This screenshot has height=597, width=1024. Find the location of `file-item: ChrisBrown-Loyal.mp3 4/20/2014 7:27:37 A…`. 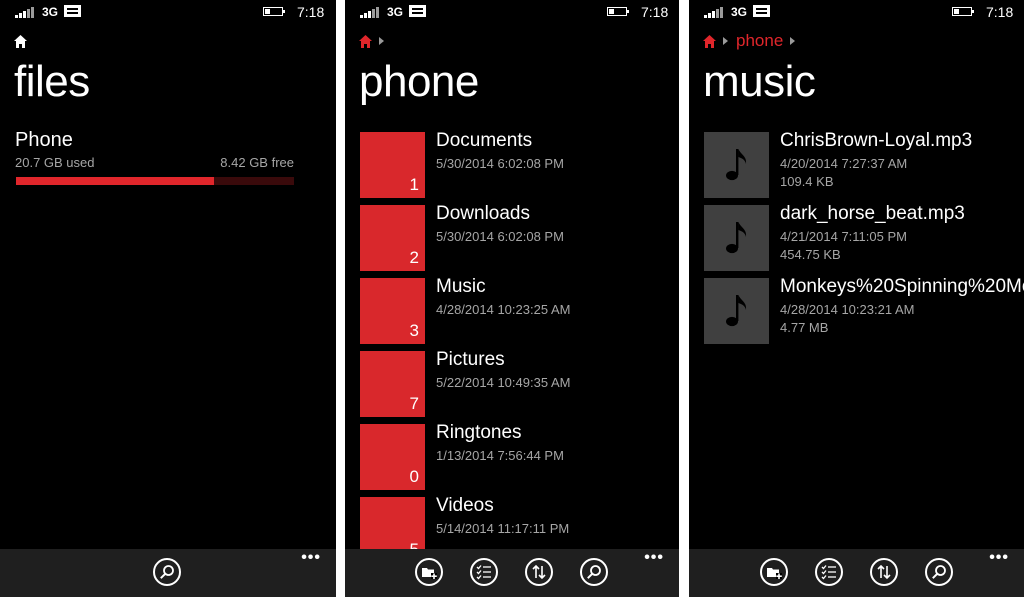

file-item: ChrisBrown-Loyal.mp3 4/20/2014 7:27:37 A… is located at coordinates (864, 164).